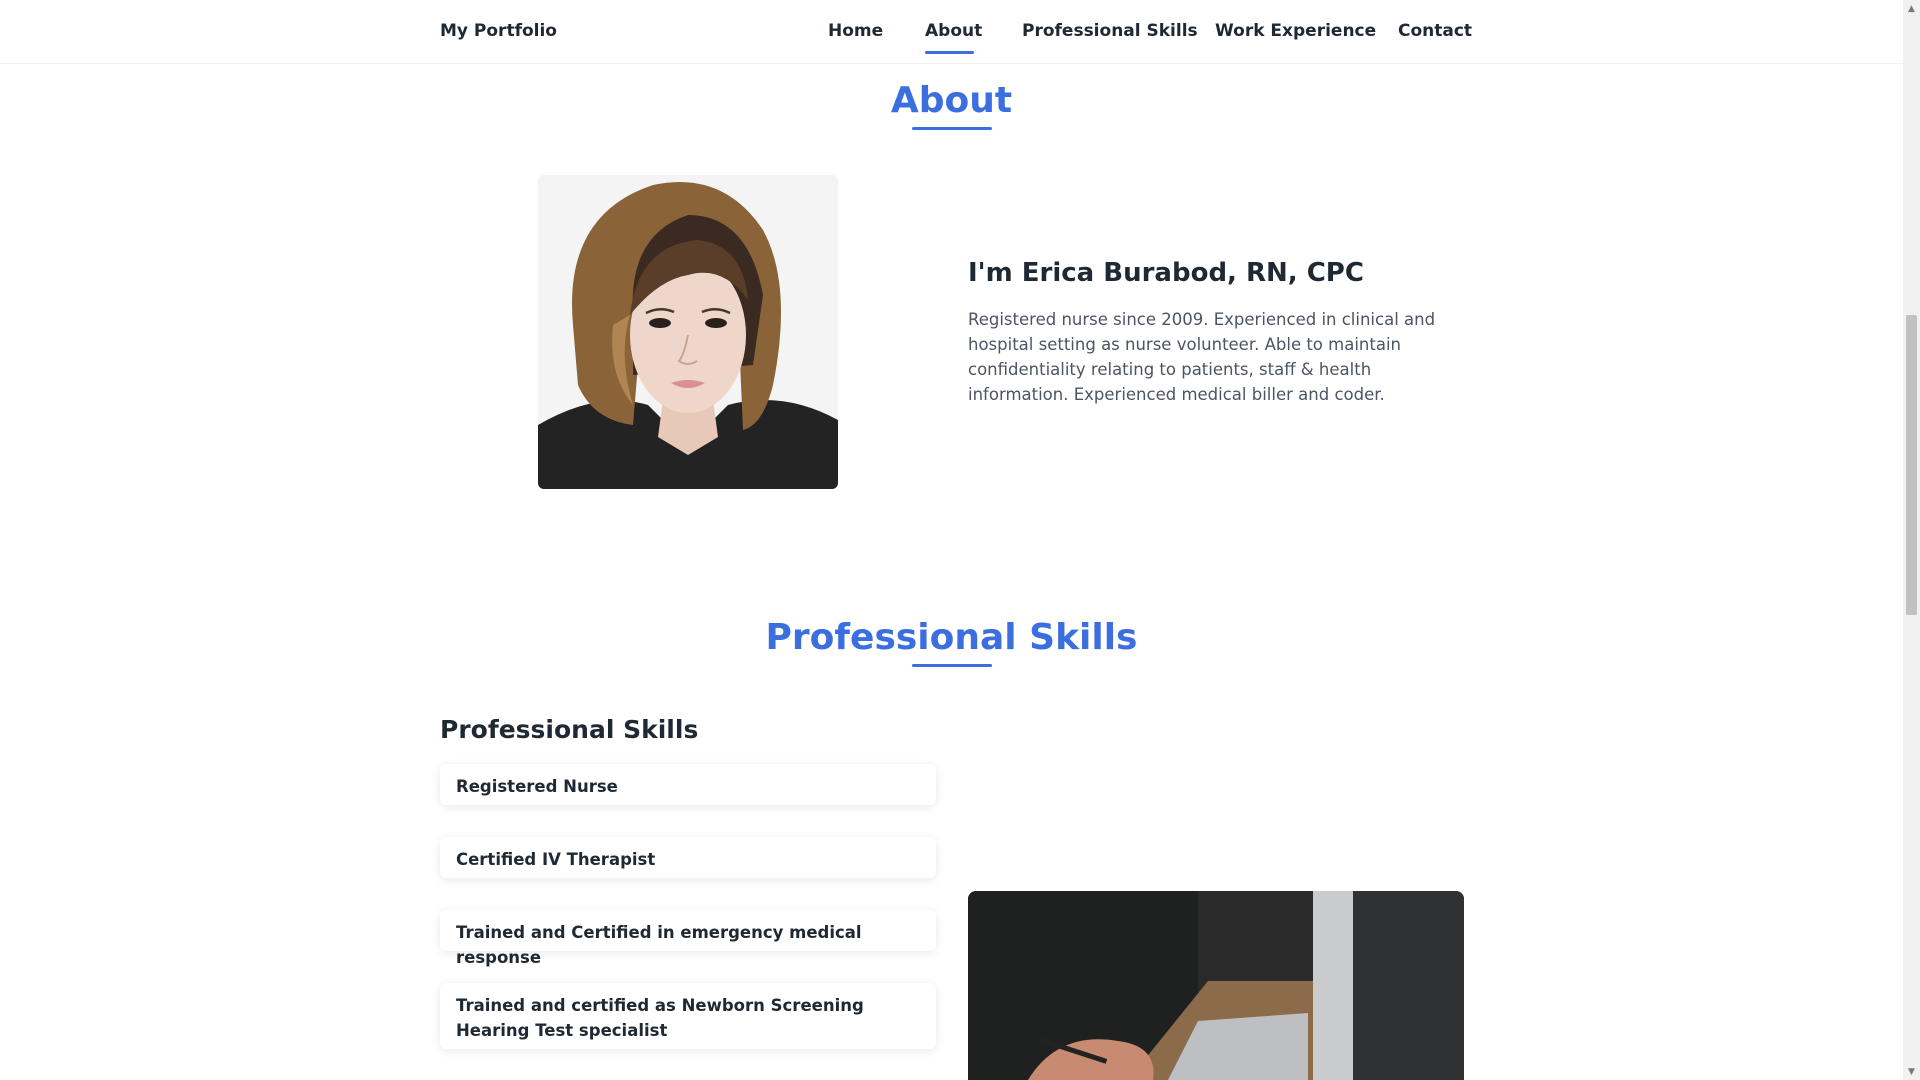  Describe the element at coordinates (1911, 465) in the screenshot. I see `scrollbar-thumb` at that location.